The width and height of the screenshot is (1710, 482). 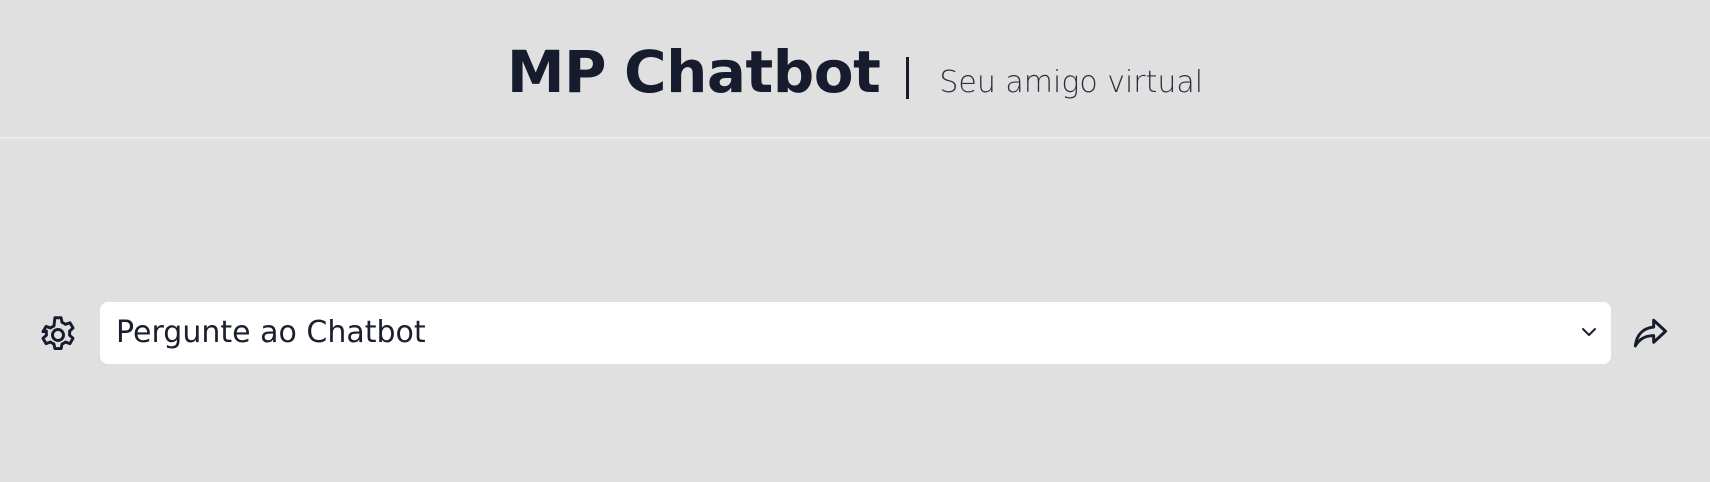 What do you see at coordinates (752, 72) in the screenshot?
I see `app-title-regular: Chatbot` at bounding box center [752, 72].